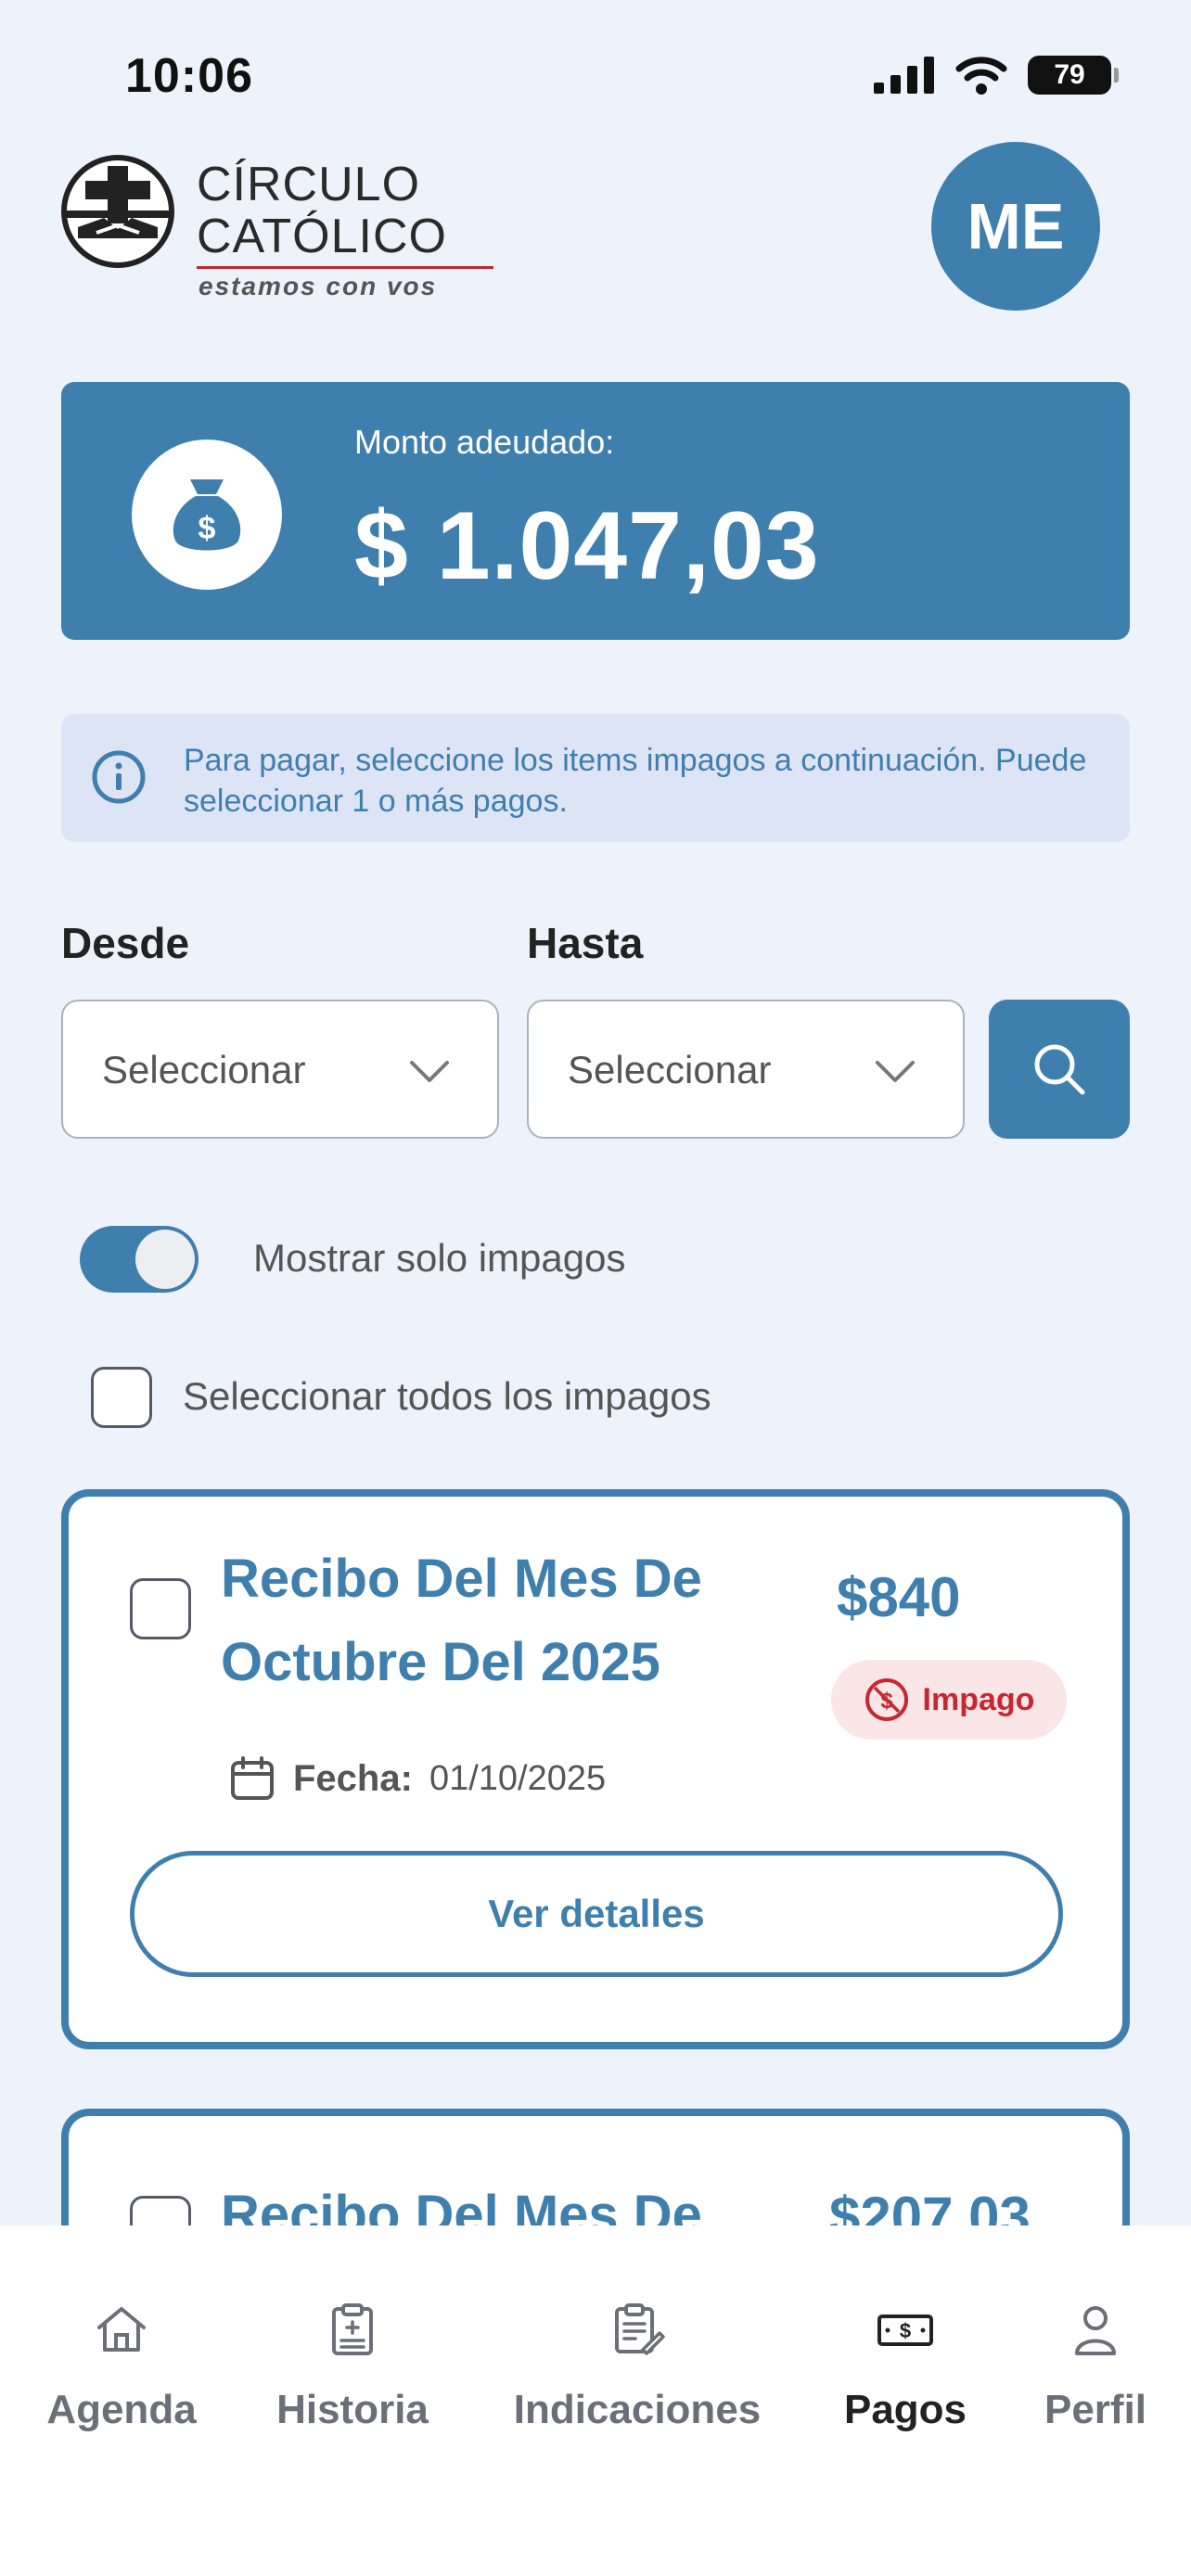 The width and height of the screenshot is (1191, 2576). I want to click on receipt-amount: $840, so click(899, 1597).